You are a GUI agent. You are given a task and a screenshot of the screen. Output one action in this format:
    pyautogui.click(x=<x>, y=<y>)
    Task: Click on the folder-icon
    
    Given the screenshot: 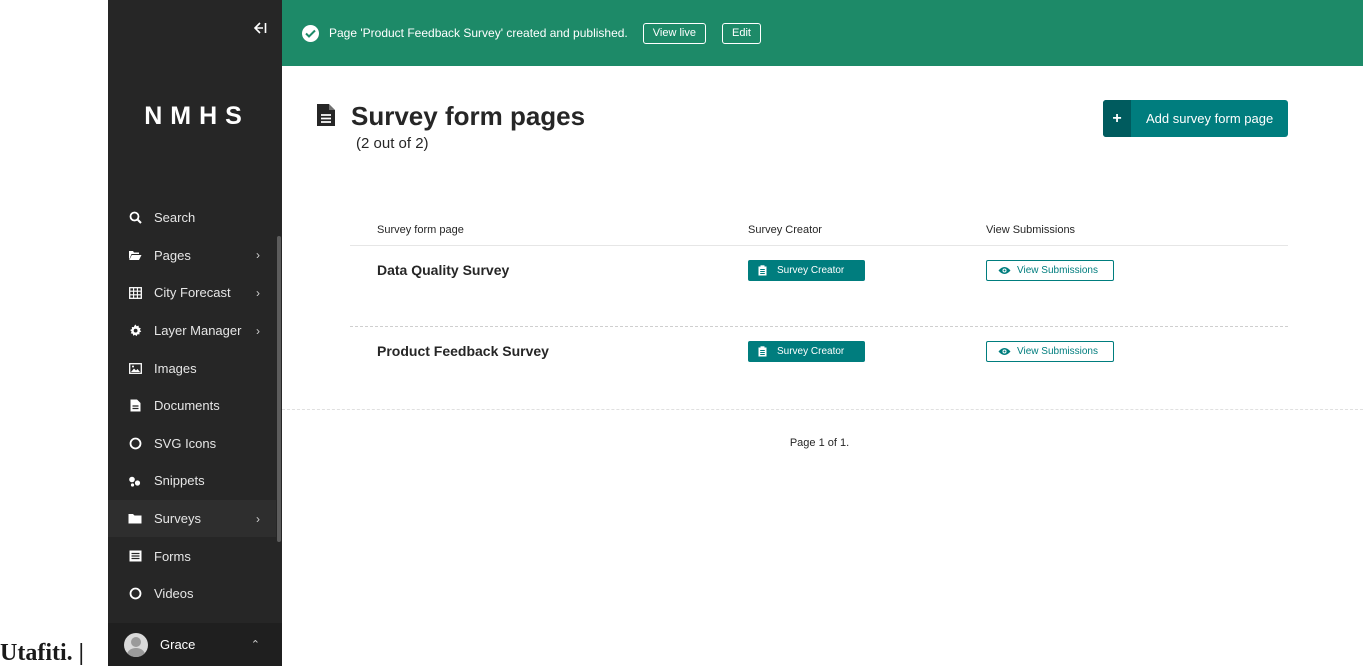 What is the action you would take?
    pyautogui.click(x=135, y=519)
    